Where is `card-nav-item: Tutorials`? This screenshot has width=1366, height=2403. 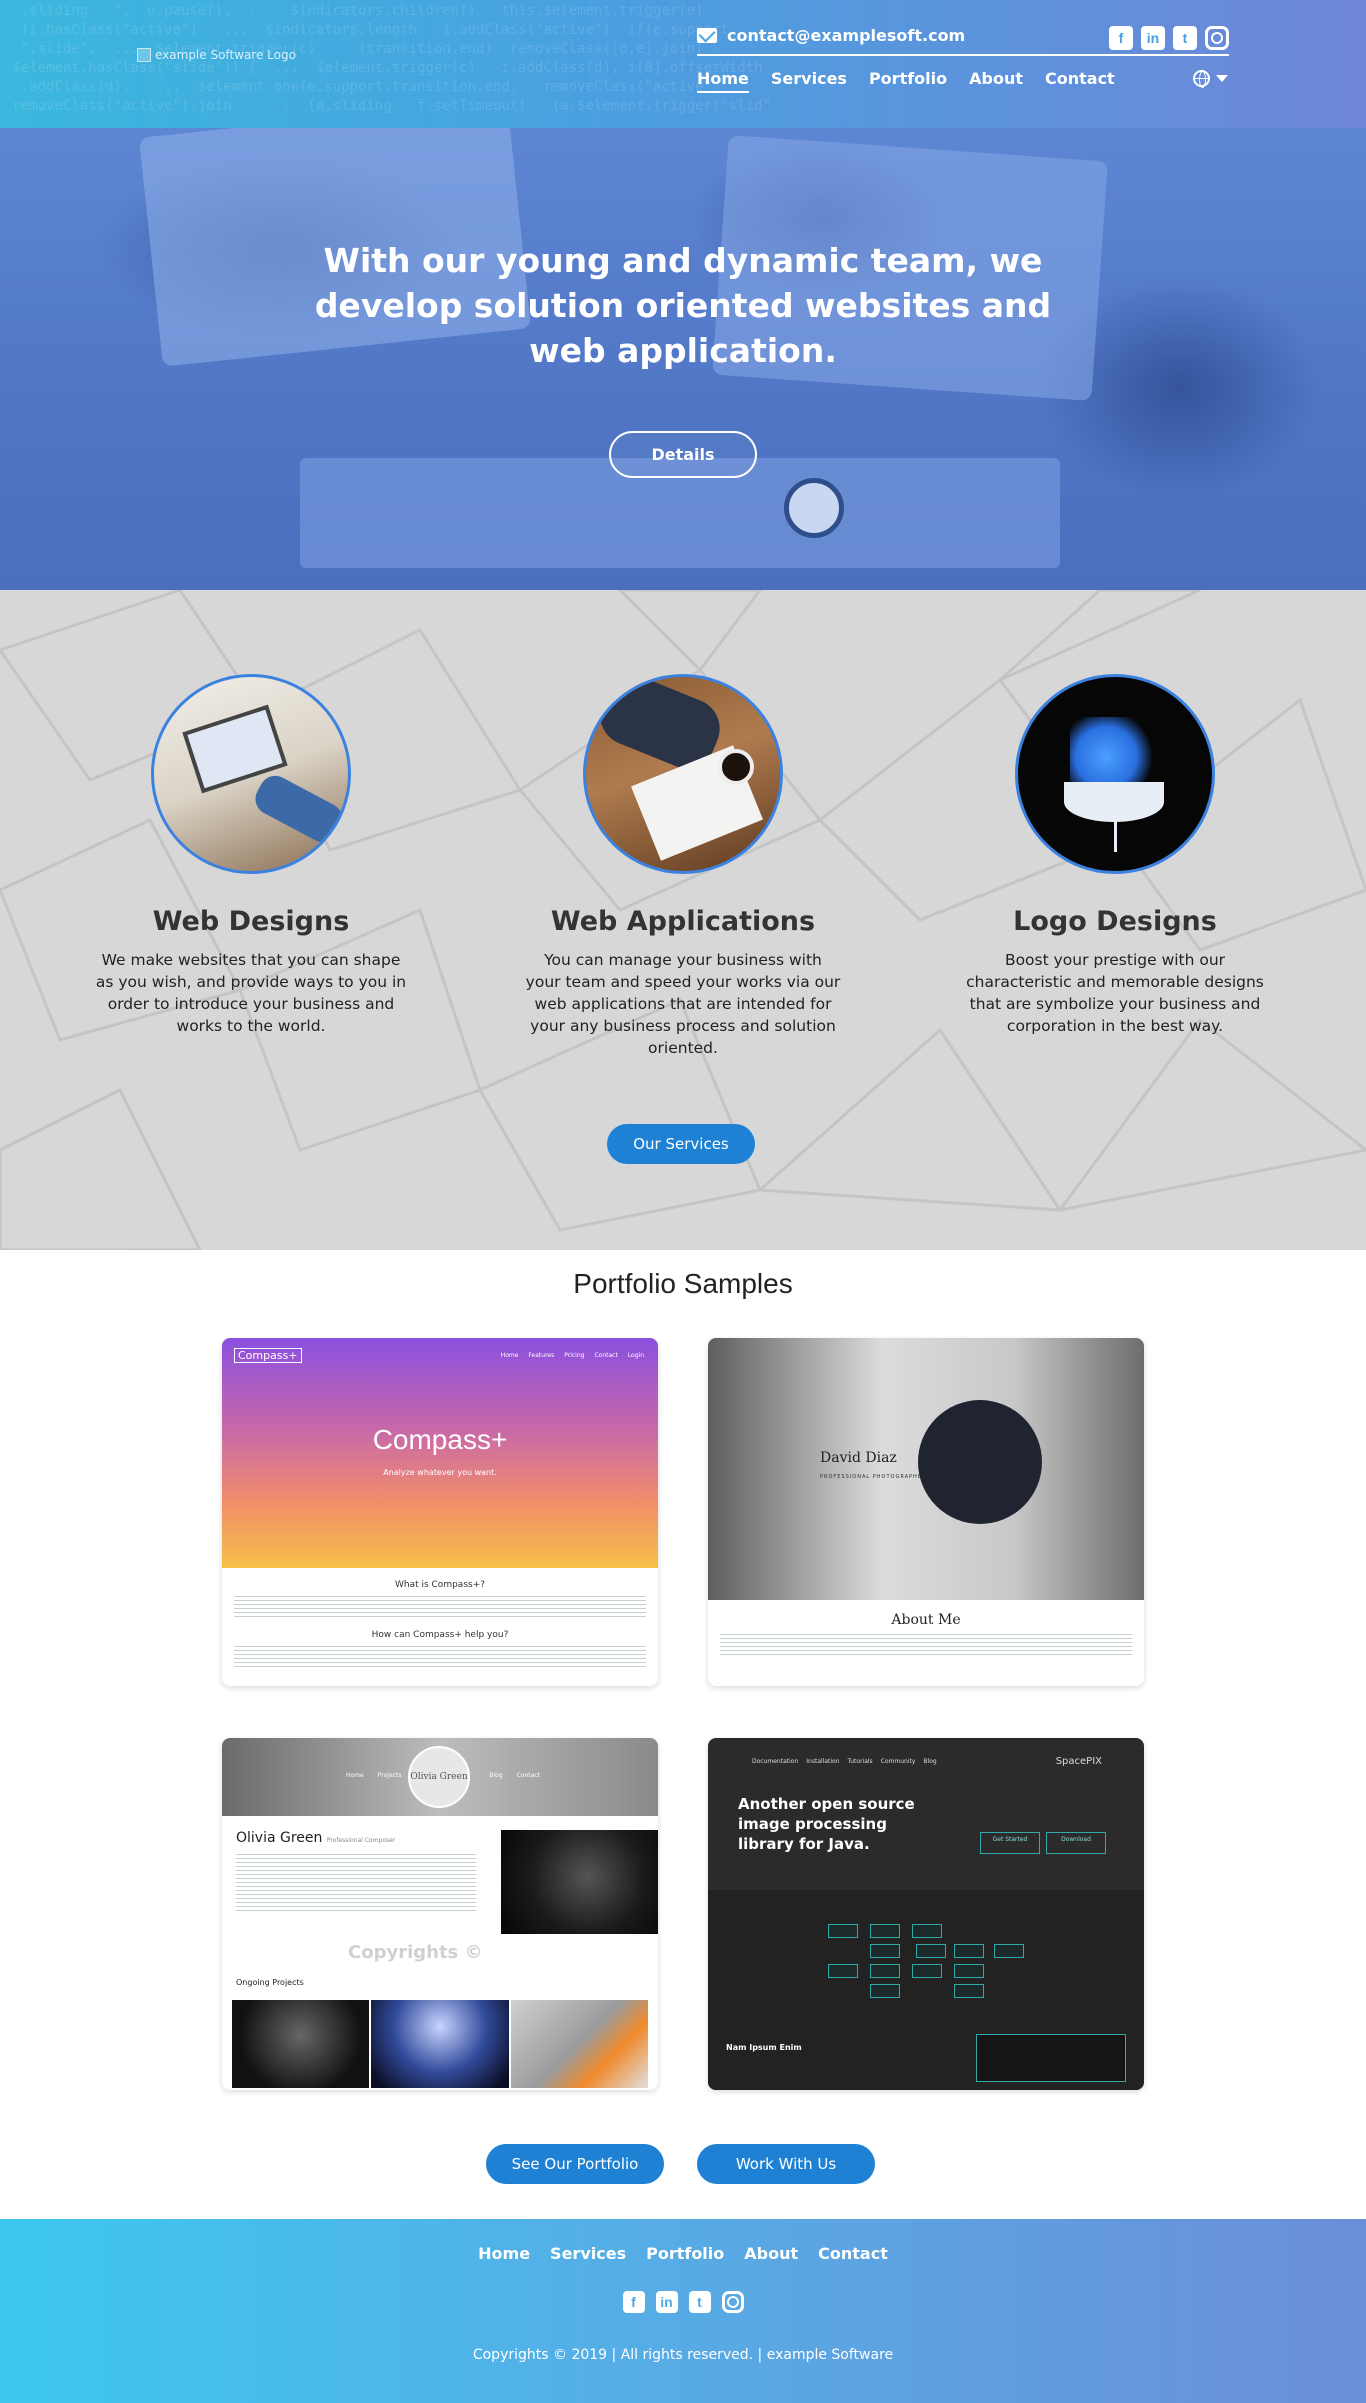 card-nav-item: Tutorials is located at coordinates (860, 1761).